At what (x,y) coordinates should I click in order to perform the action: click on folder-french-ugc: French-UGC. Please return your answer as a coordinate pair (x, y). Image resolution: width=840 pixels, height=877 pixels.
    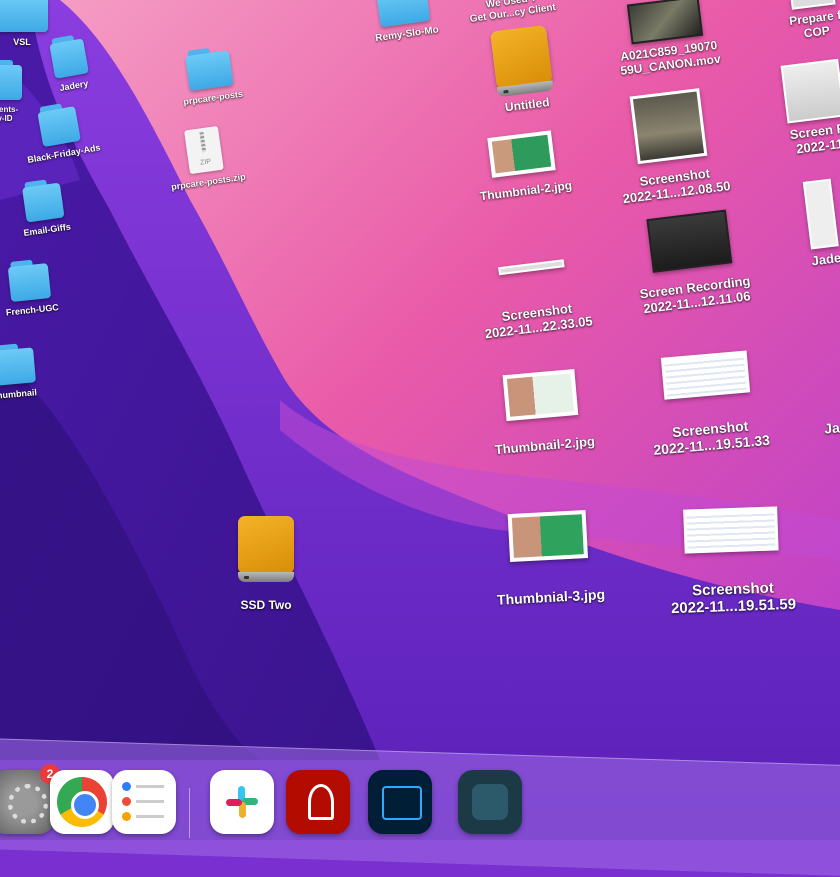
    Looking at the image, I should click on (31, 287).